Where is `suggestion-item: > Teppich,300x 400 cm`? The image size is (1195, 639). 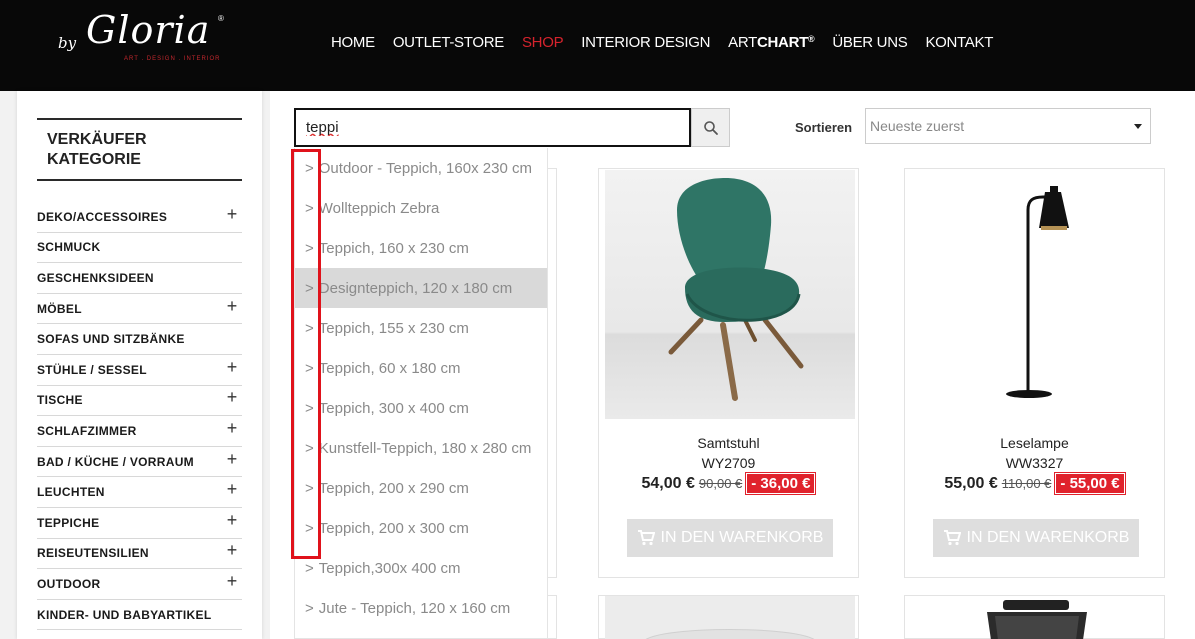
suggestion-item: > Teppich,300x 400 cm is located at coordinates (421, 568).